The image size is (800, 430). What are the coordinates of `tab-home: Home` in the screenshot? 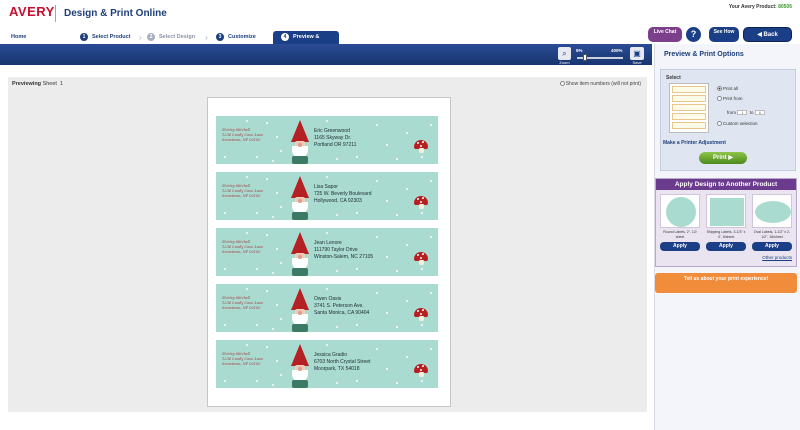 It's located at (18, 37).